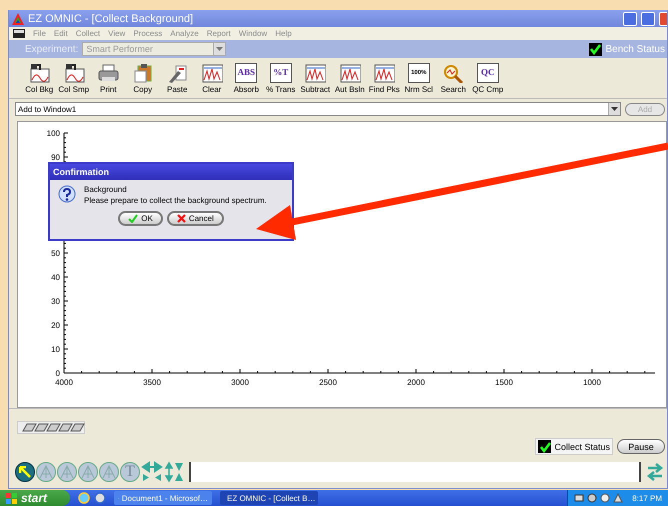  I want to click on progress-stripes-icon, so click(51, 427).